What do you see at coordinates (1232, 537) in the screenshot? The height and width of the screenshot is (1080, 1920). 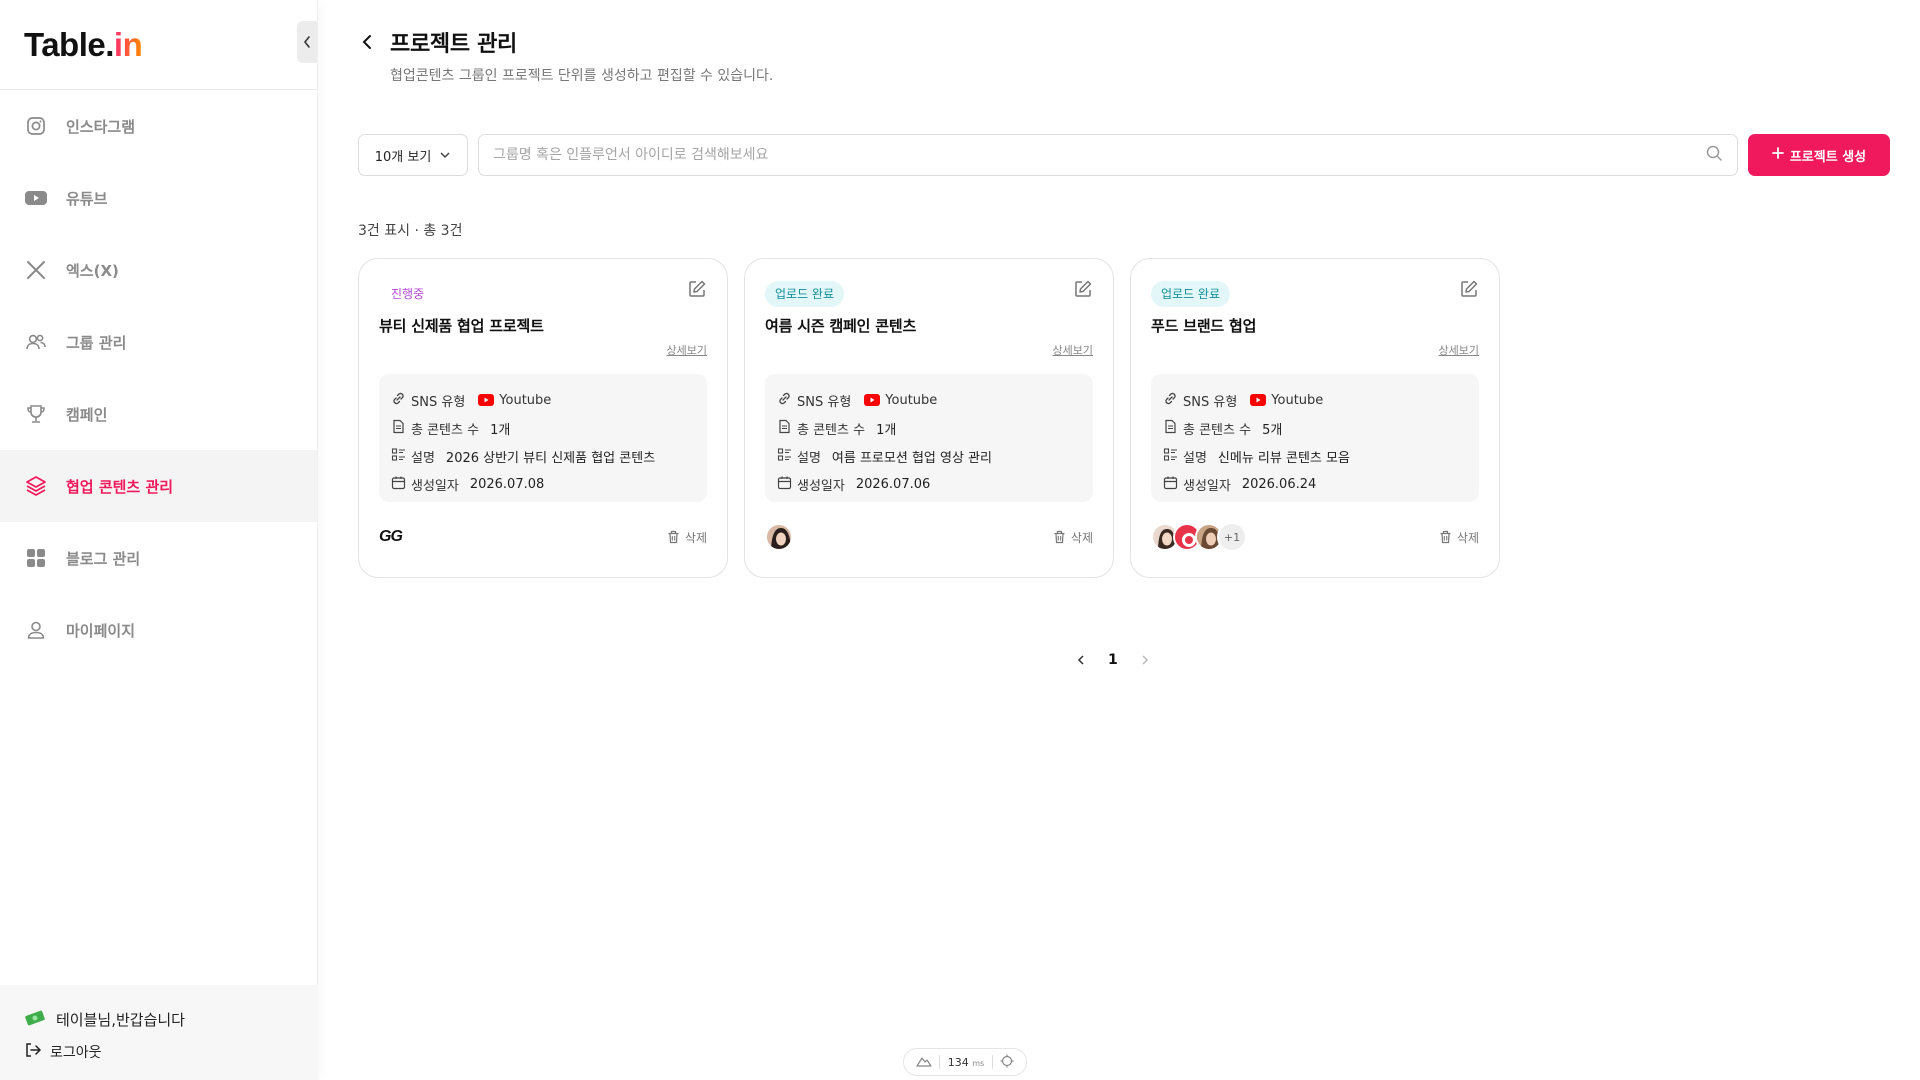 I see `avatar-more-count: +1` at bounding box center [1232, 537].